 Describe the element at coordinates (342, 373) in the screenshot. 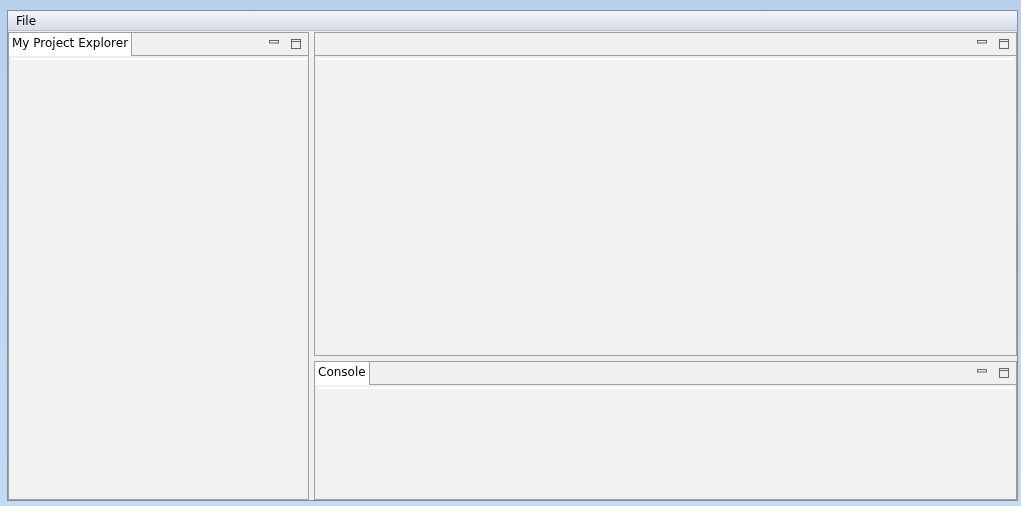

I see `view-tab: Console` at that location.